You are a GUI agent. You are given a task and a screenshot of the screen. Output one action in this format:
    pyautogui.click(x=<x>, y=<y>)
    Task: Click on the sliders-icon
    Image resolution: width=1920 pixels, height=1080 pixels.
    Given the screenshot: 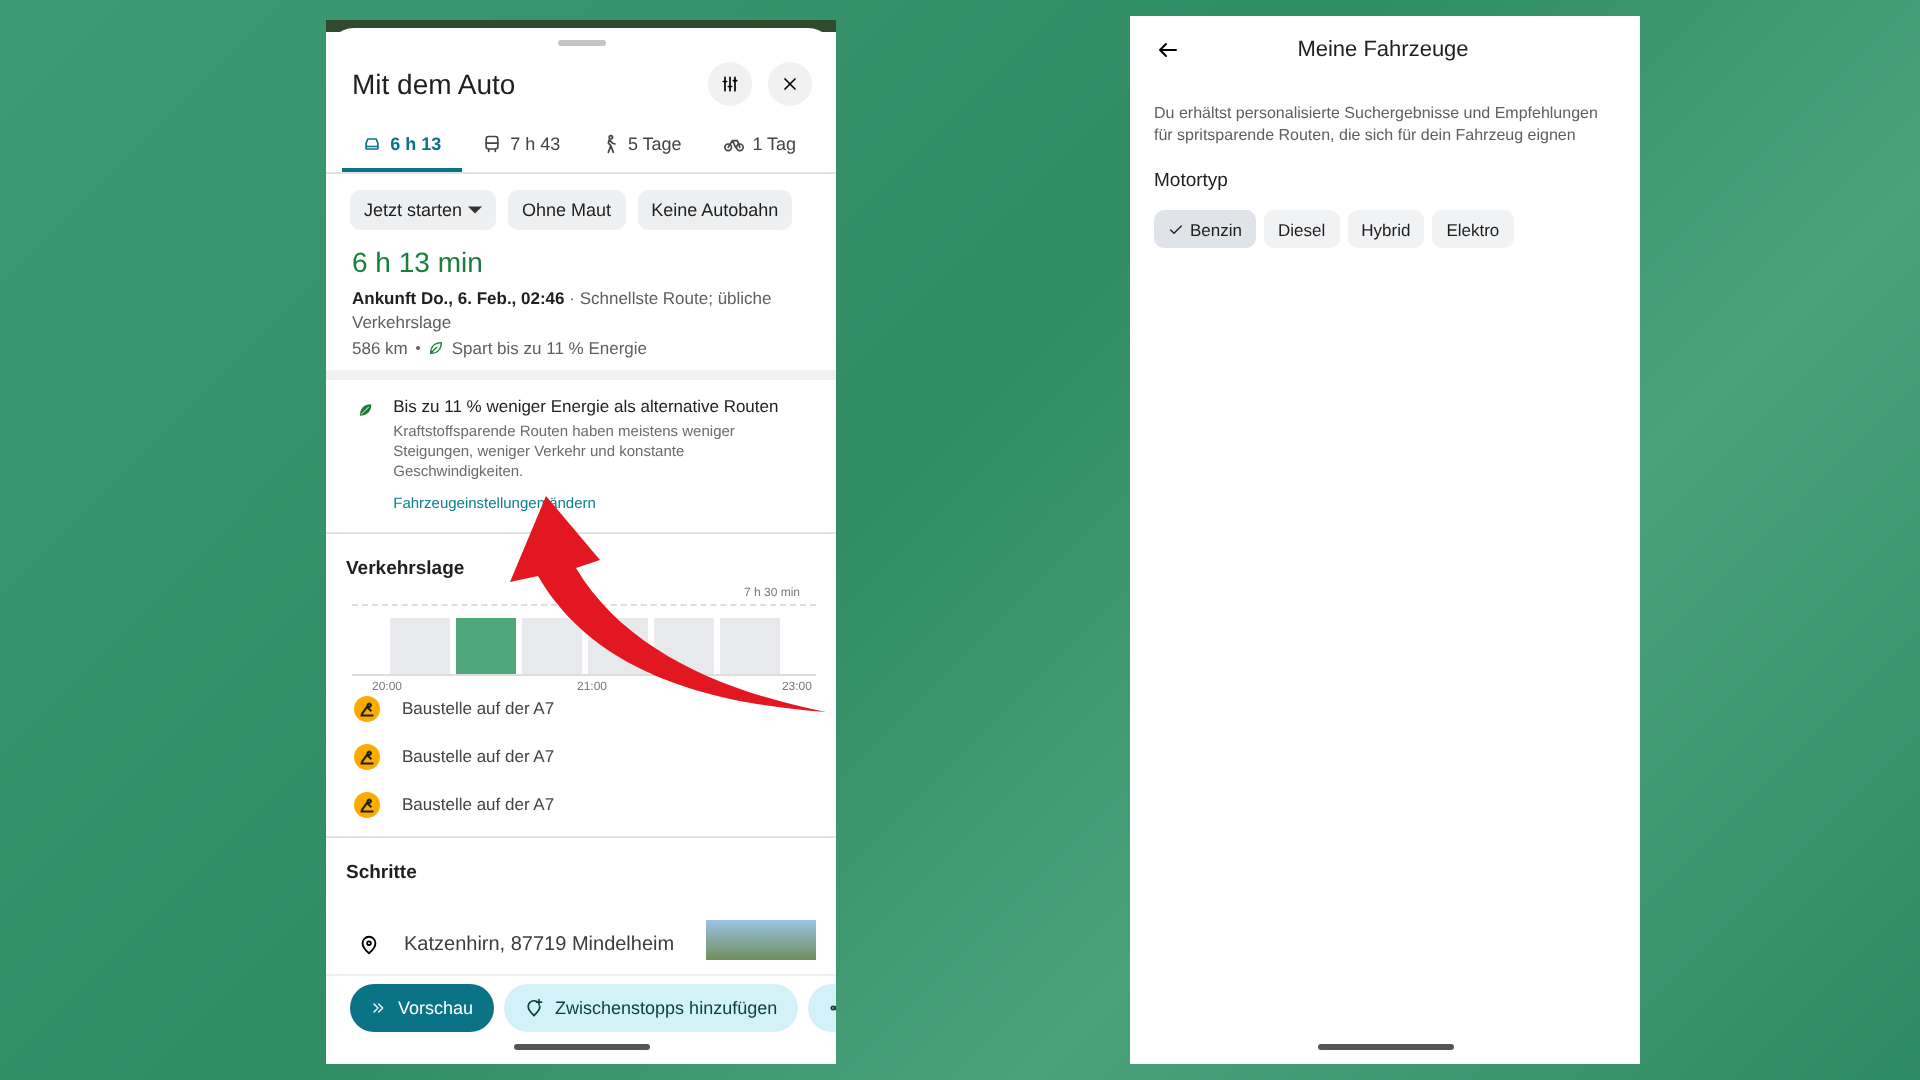 What is the action you would take?
    pyautogui.click(x=730, y=84)
    